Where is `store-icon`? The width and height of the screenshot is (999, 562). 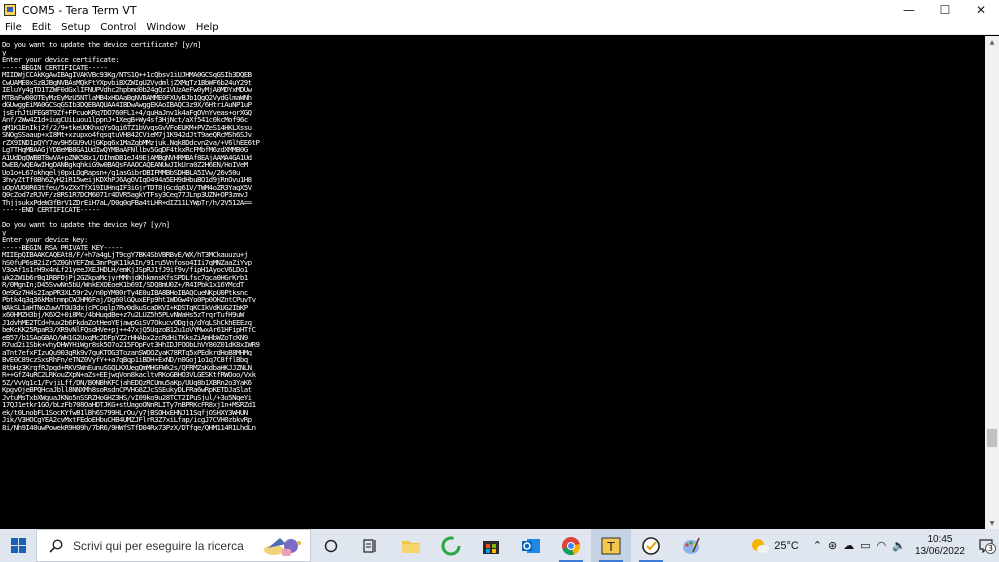 store-icon is located at coordinates (491, 547).